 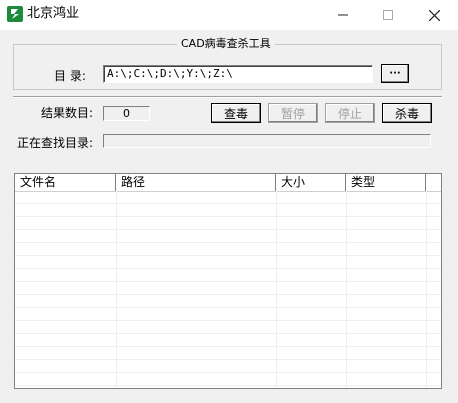 What do you see at coordinates (227, 97) in the screenshot?
I see `divider` at bounding box center [227, 97].